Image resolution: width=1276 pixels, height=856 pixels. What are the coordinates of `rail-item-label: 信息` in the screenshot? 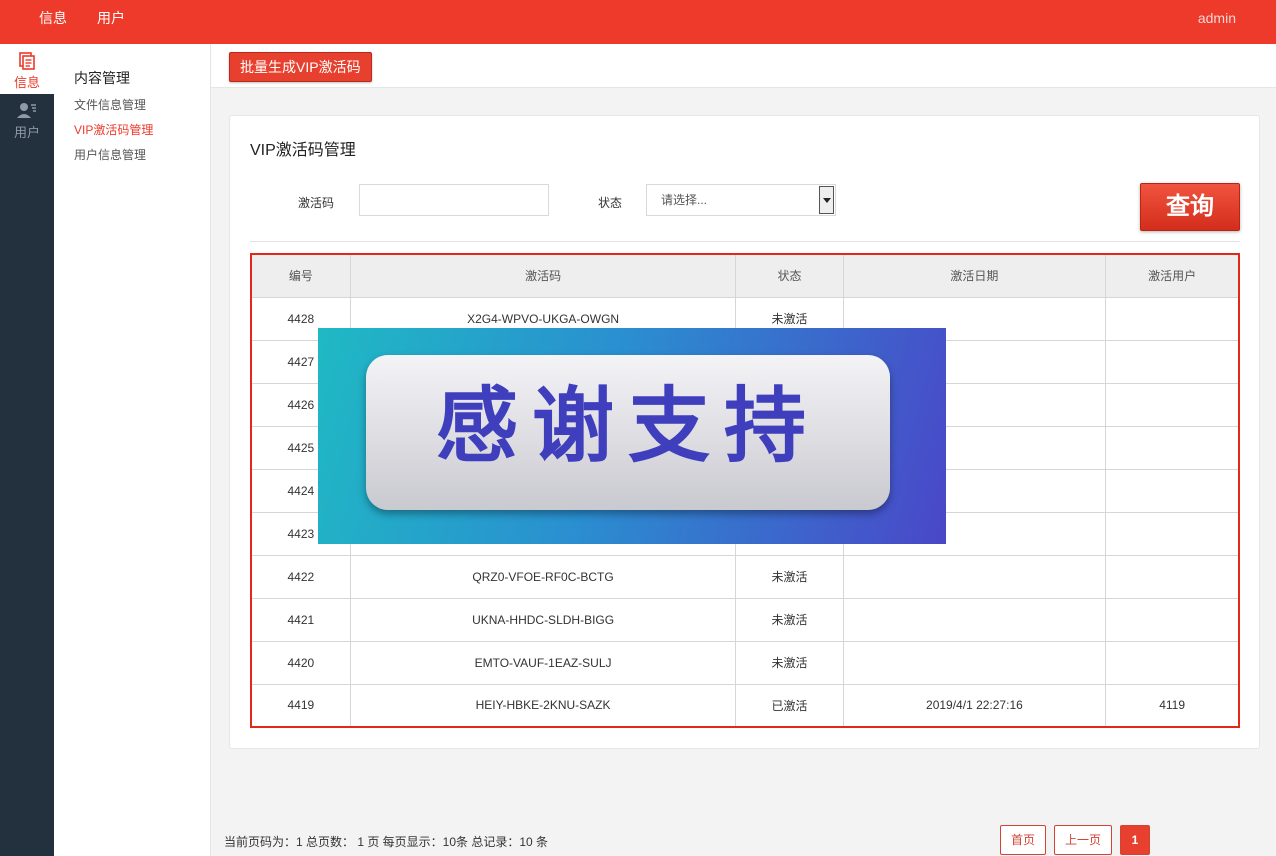 It's located at (26, 82).